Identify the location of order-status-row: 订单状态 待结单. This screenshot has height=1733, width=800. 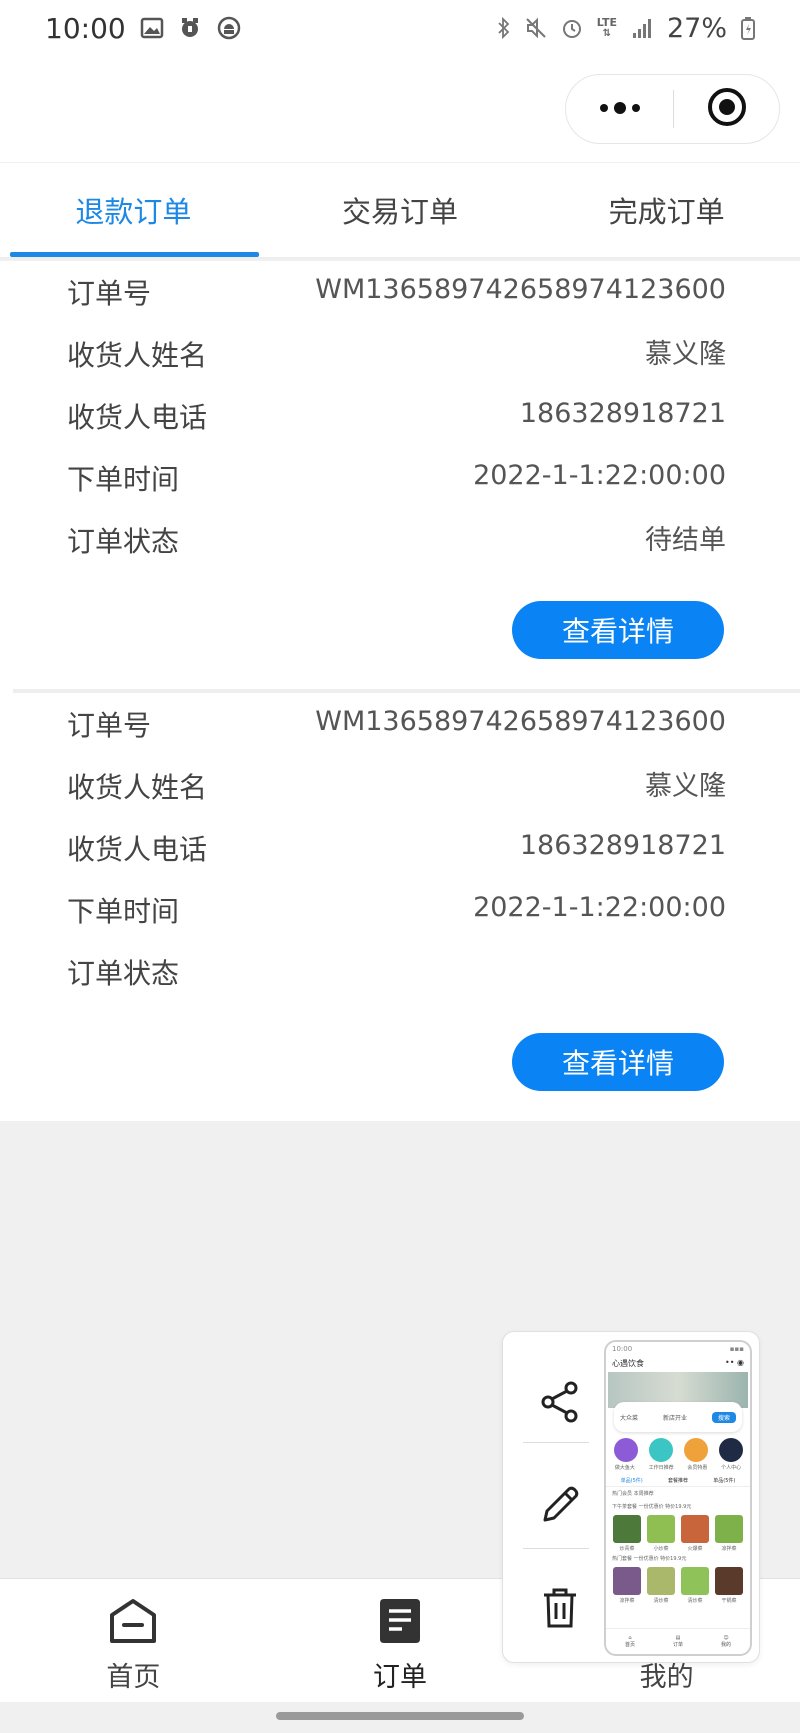
(400, 540).